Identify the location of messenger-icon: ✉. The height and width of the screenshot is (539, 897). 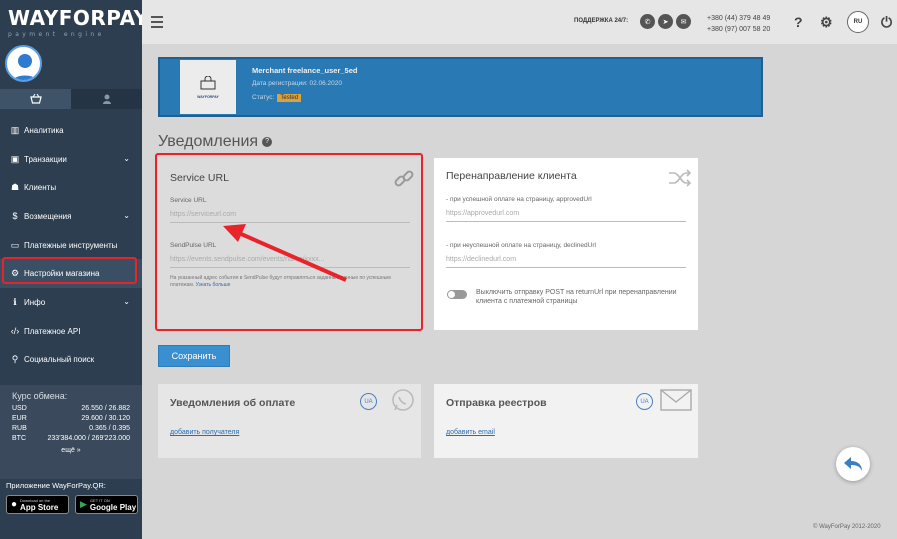
(683, 21).